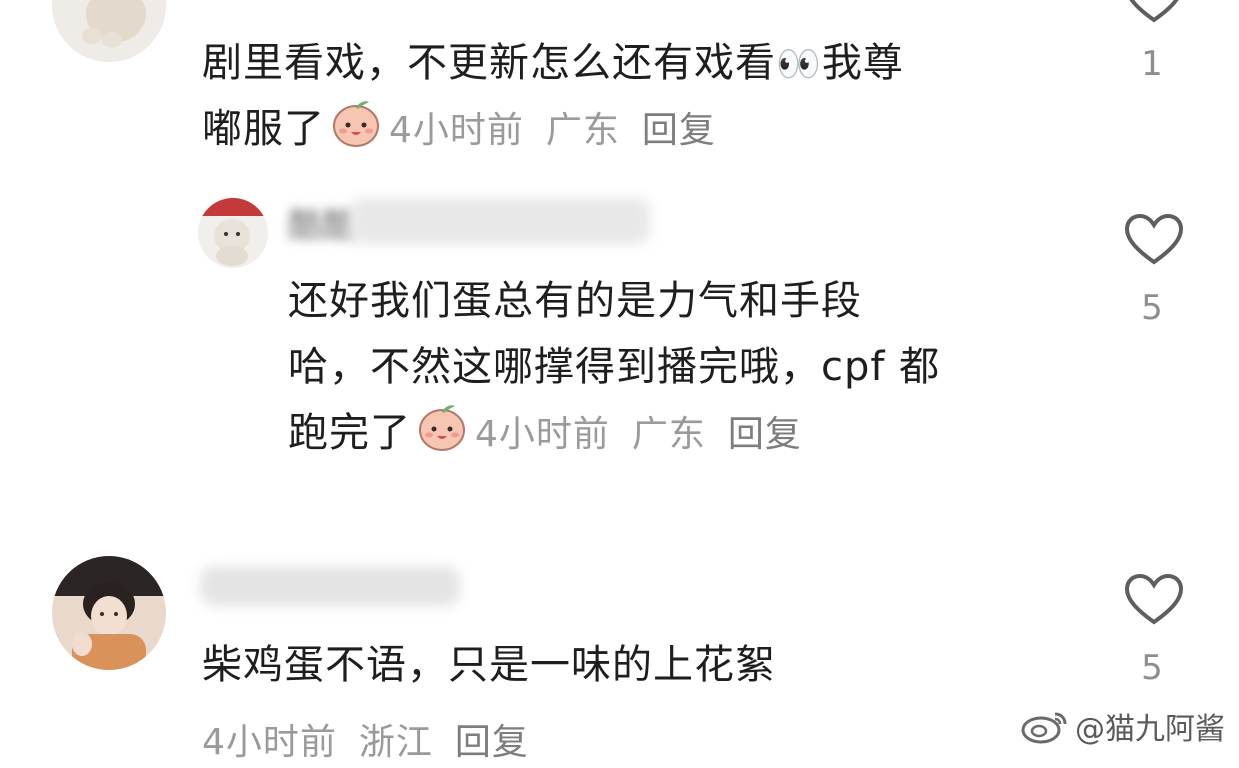  Describe the element at coordinates (1044, 728) in the screenshot. I see `weibo-logo-icon` at that location.